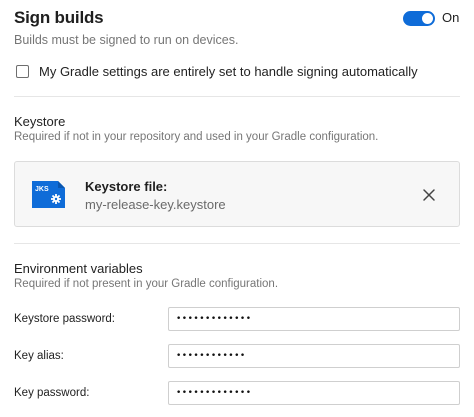 This screenshot has width=474, height=417. Describe the element at coordinates (40, 121) in the screenshot. I see `keystore-section-title: Keystore` at that location.